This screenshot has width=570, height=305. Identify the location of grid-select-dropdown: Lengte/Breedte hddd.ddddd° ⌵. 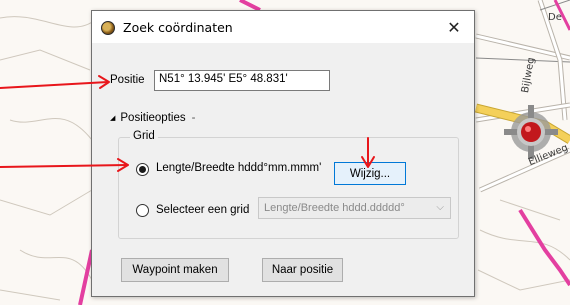
(354, 208).